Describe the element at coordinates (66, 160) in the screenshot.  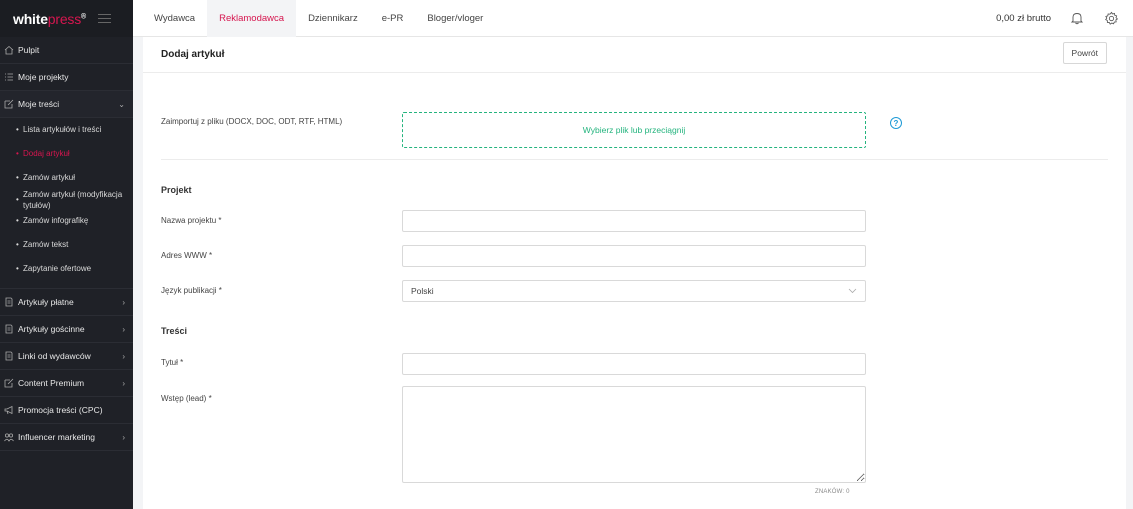
I see `sidebar-subitem-dodaj-artykul: • Dodaj artykuł` at that location.